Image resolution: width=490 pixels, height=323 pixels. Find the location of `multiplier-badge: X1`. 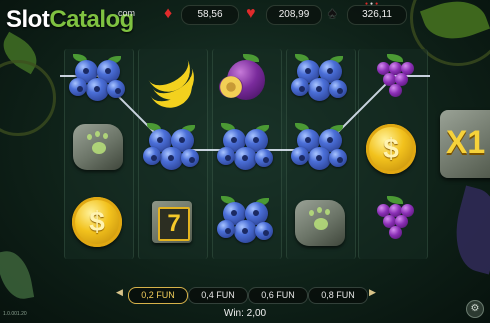

multiplier-badge: X1 is located at coordinates (465, 144).